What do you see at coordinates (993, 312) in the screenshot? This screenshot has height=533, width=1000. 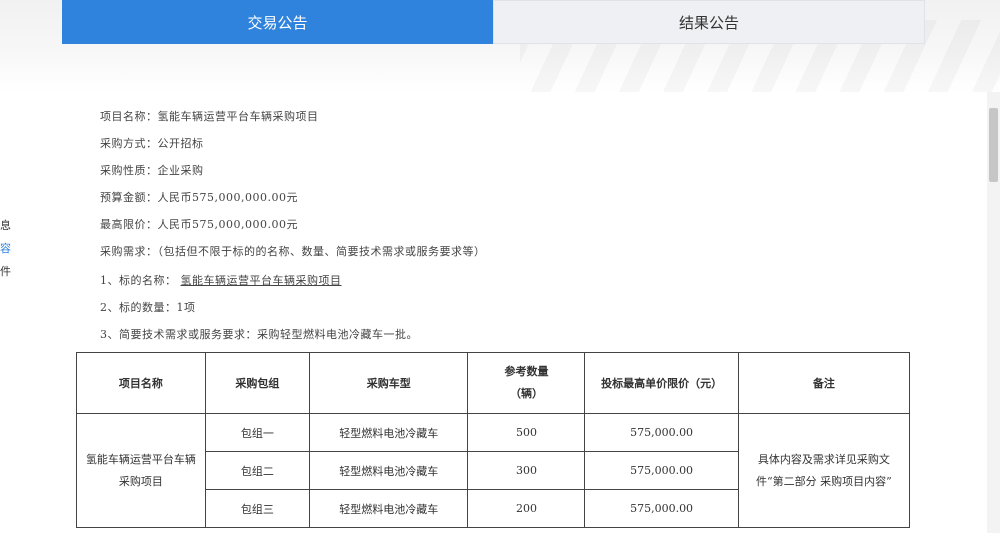 I see `vertical-scrollbar` at bounding box center [993, 312].